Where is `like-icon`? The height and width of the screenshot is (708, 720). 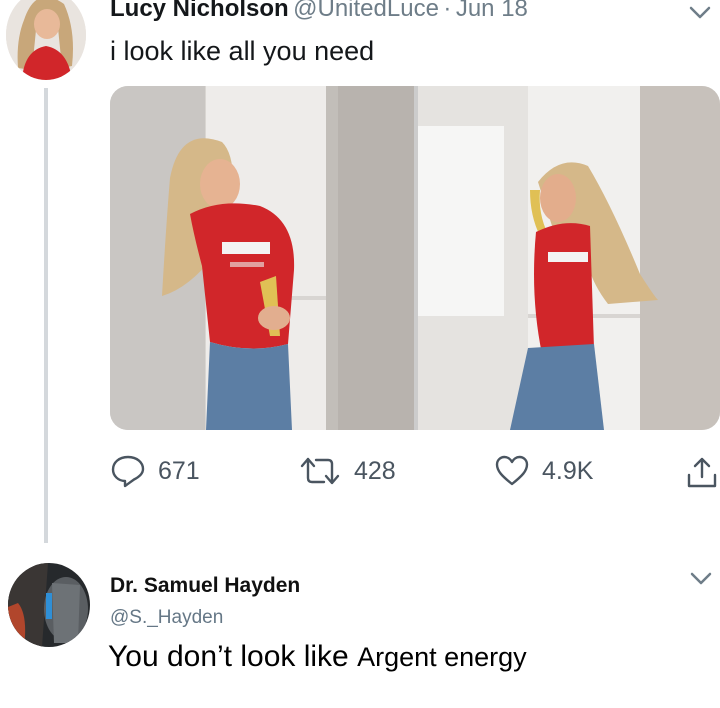
like-icon is located at coordinates (512, 471).